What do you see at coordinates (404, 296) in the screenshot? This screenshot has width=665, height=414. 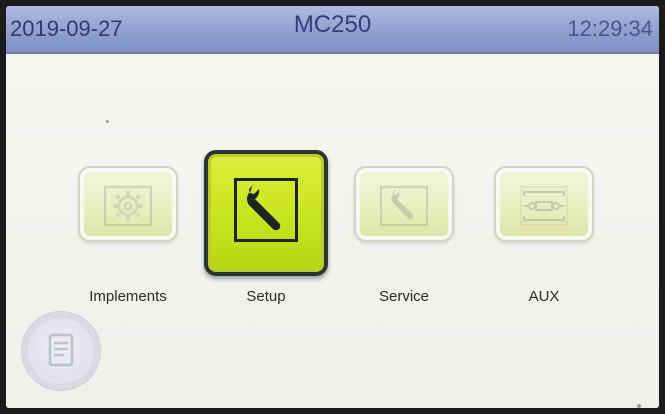 I see `service-label: Service` at bounding box center [404, 296].